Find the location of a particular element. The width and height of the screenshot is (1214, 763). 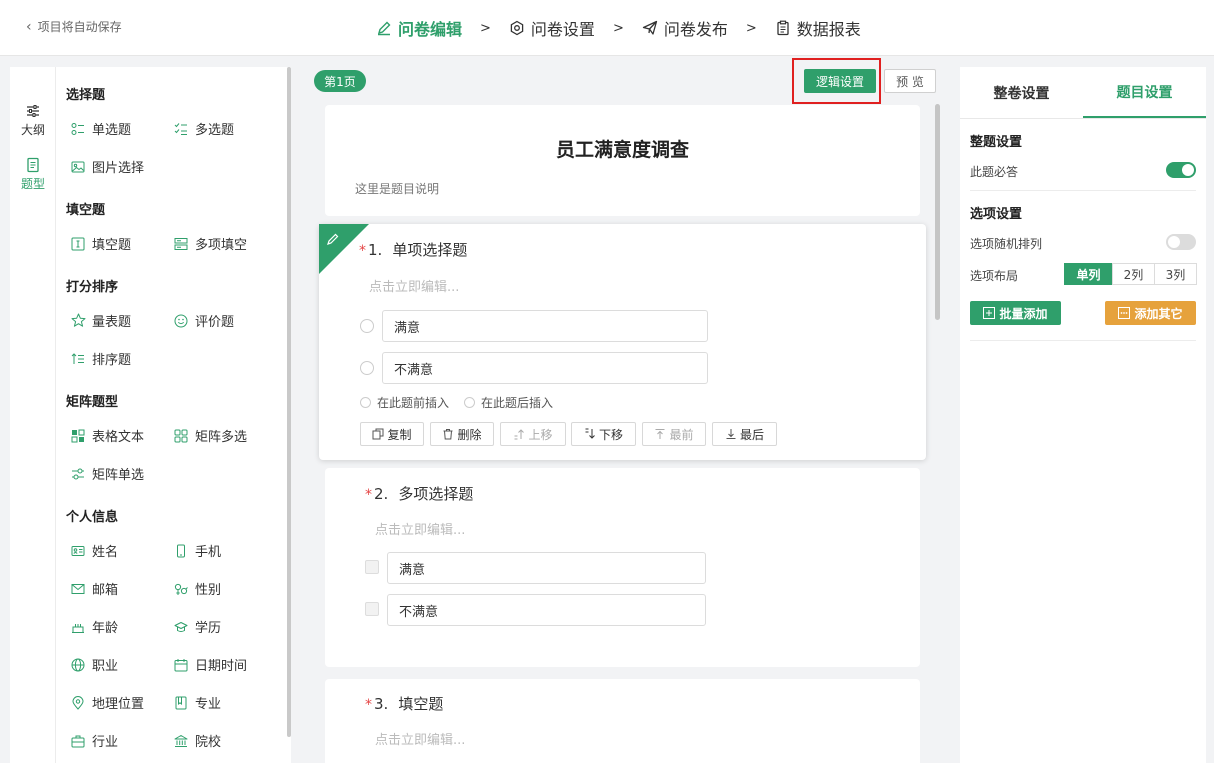

move-down-button: 下移 is located at coordinates (603, 434).